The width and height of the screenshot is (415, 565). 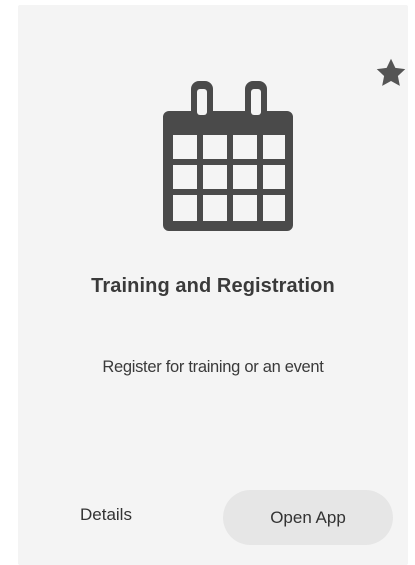 What do you see at coordinates (228, 156) in the screenshot?
I see `calendar-icon` at bounding box center [228, 156].